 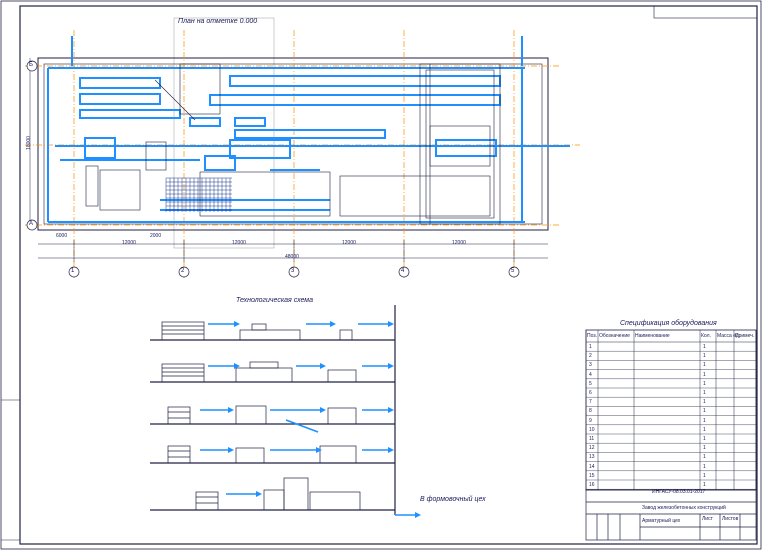 What do you see at coordinates (706, 336) in the screenshot?
I see `spec-header-cell: Кол.` at bounding box center [706, 336].